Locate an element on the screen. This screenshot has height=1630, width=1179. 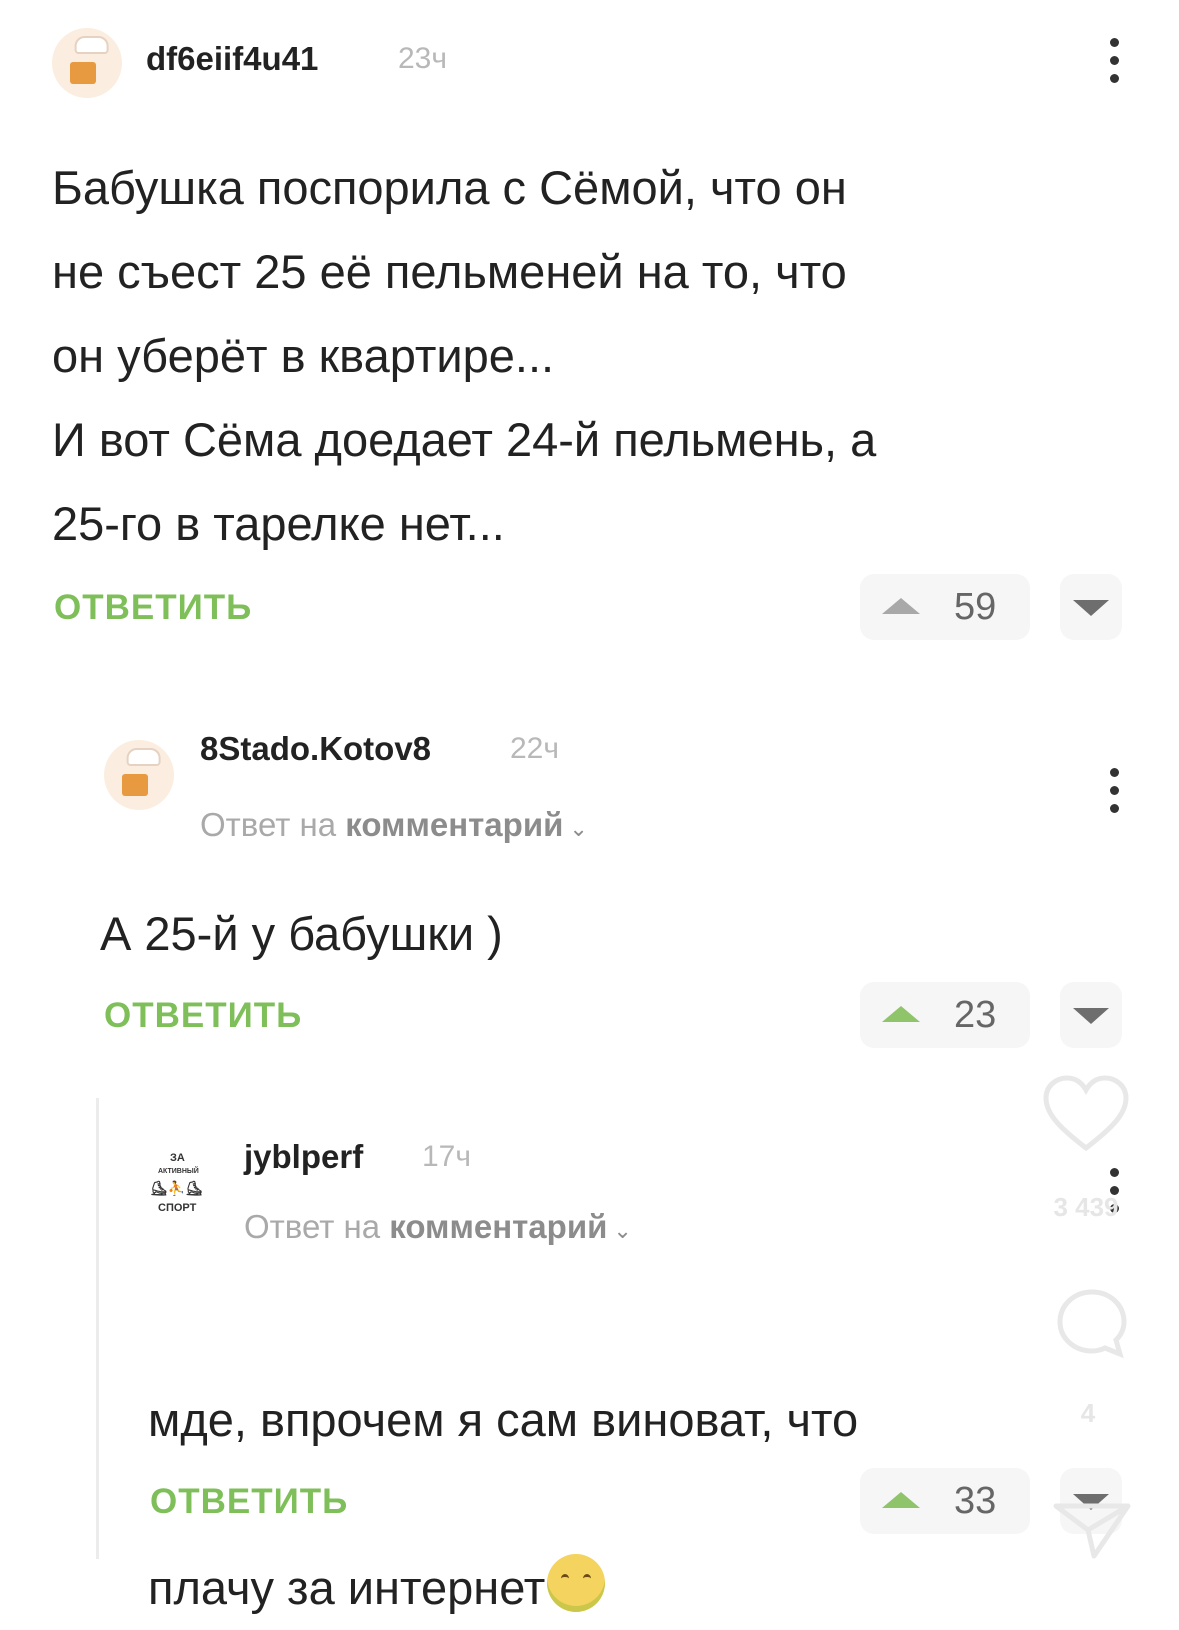
vote-count: 23 is located at coordinates (975, 1015).